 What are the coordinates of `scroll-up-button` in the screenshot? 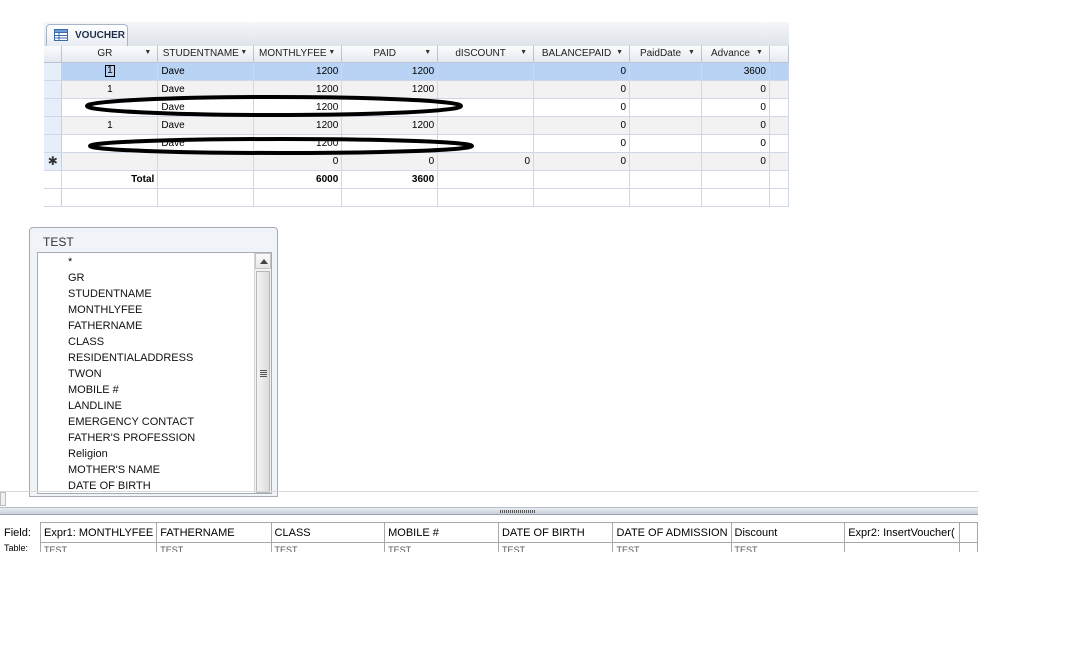 It's located at (263, 261).